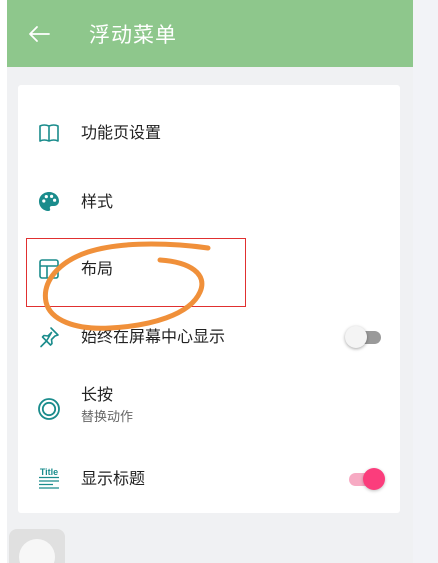 The width and height of the screenshot is (438, 563). I want to click on title-icon-text: Title, so click(49, 472).